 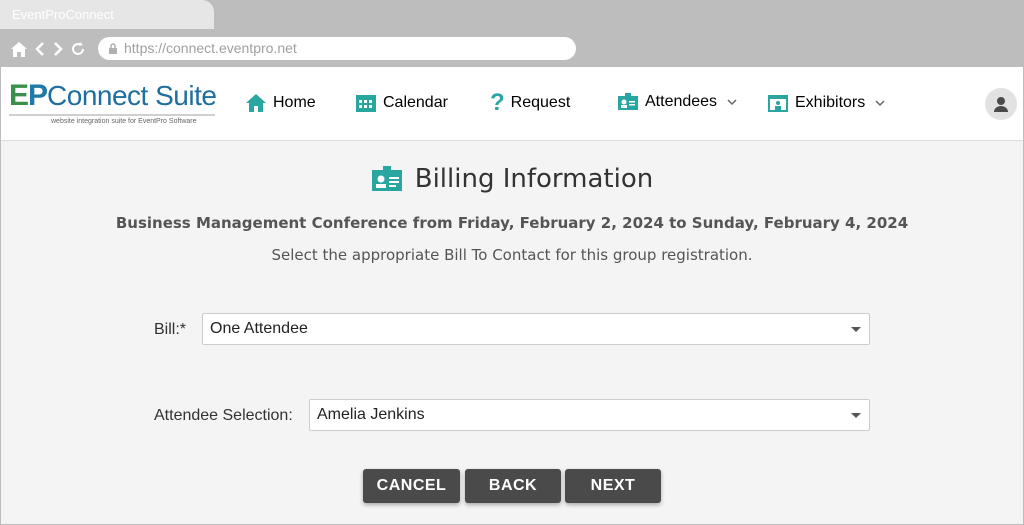 What do you see at coordinates (613, 486) in the screenshot?
I see `next-button: NEXT` at bounding box center [613, 486].